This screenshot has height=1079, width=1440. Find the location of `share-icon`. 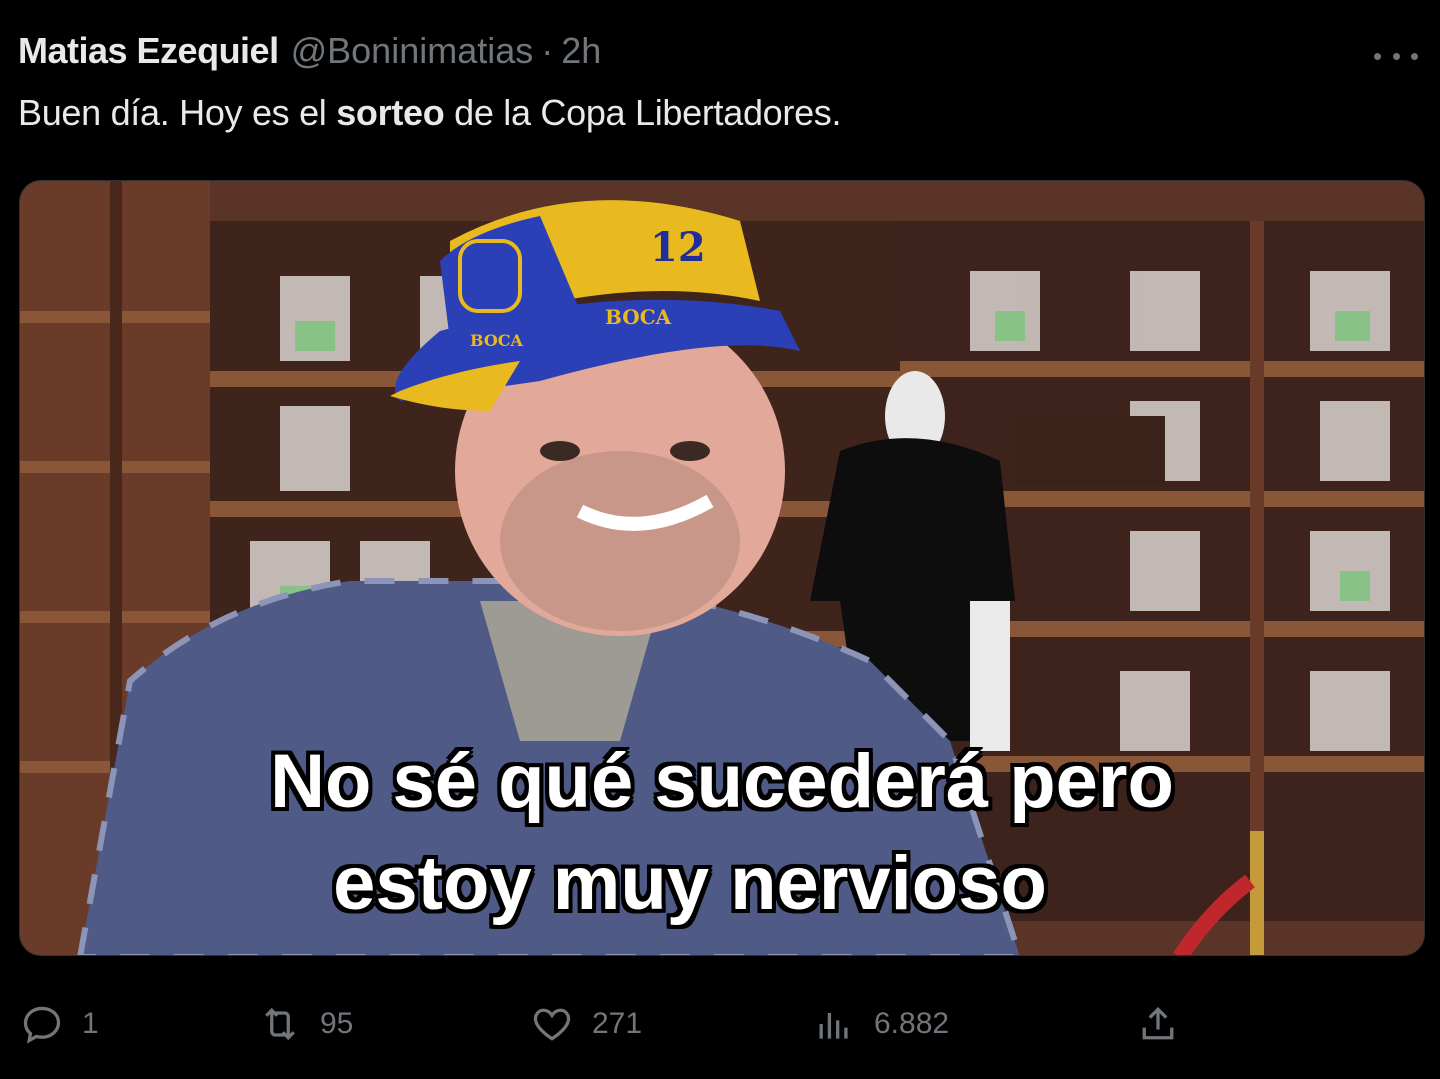

share-icon is located at coordinates (1158, 1023).